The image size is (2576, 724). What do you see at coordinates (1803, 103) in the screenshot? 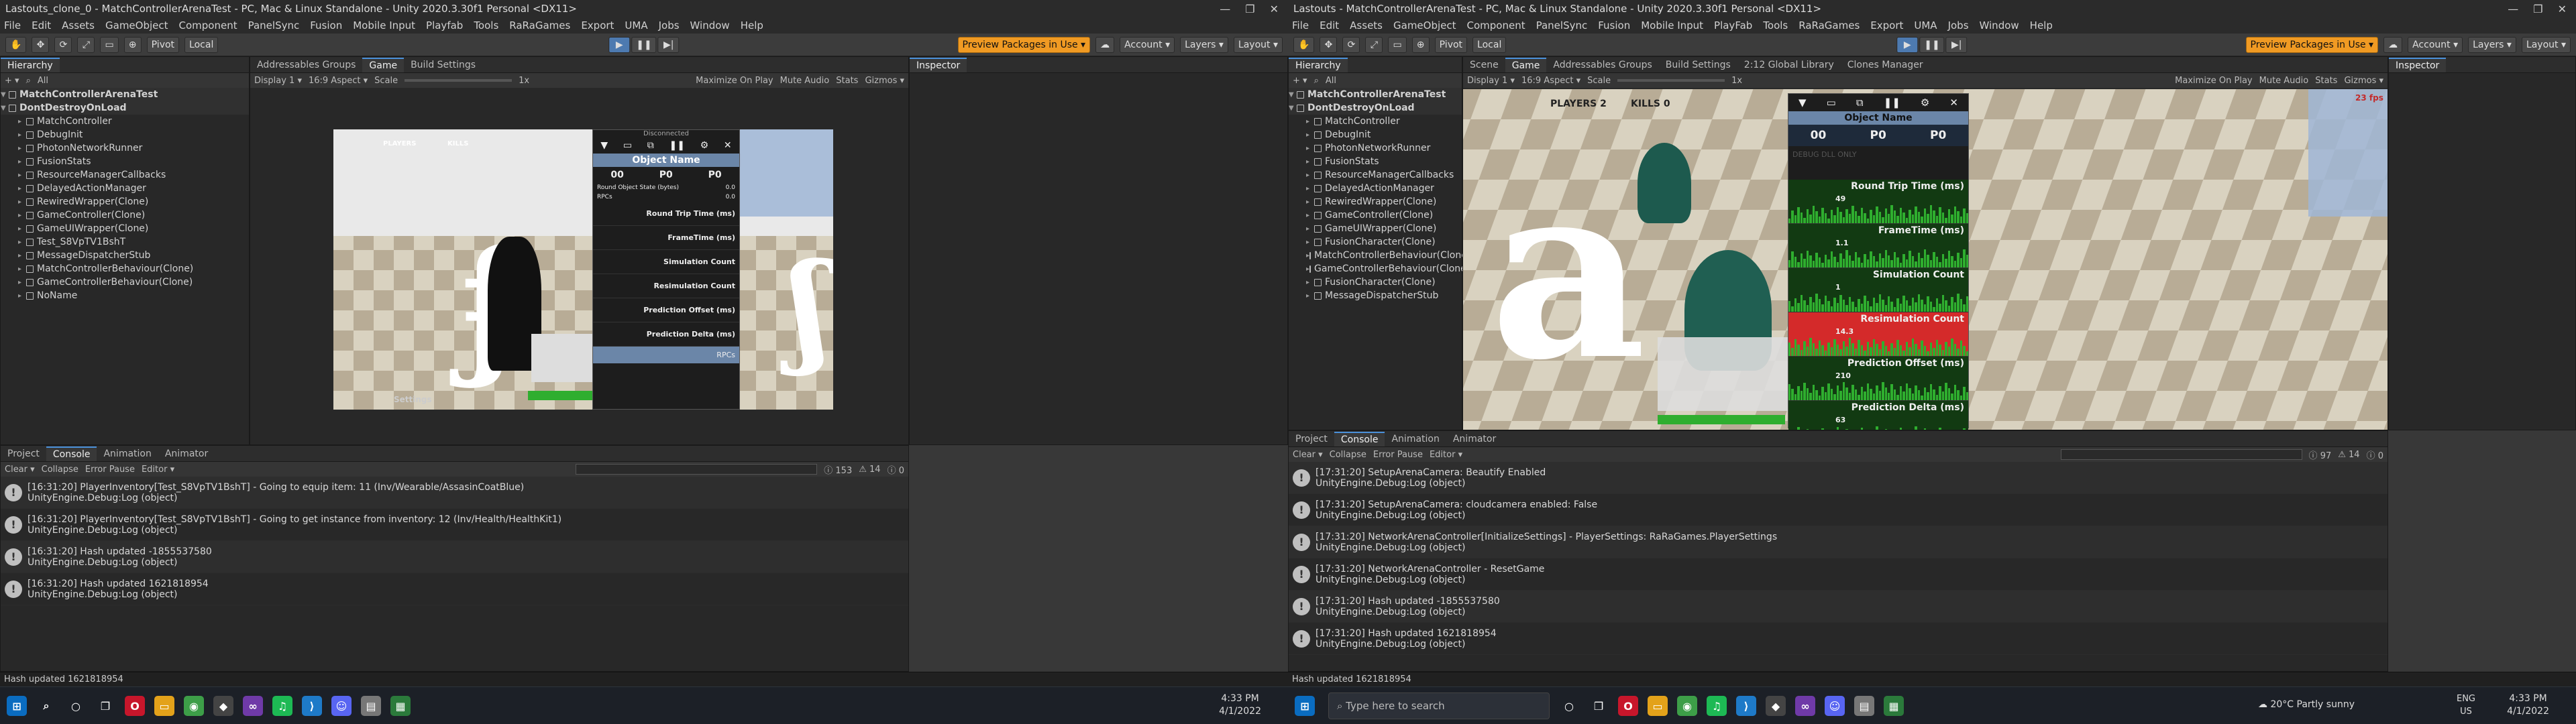
I see `collapse-icon: ▼` at bounding box center [1803, 103].